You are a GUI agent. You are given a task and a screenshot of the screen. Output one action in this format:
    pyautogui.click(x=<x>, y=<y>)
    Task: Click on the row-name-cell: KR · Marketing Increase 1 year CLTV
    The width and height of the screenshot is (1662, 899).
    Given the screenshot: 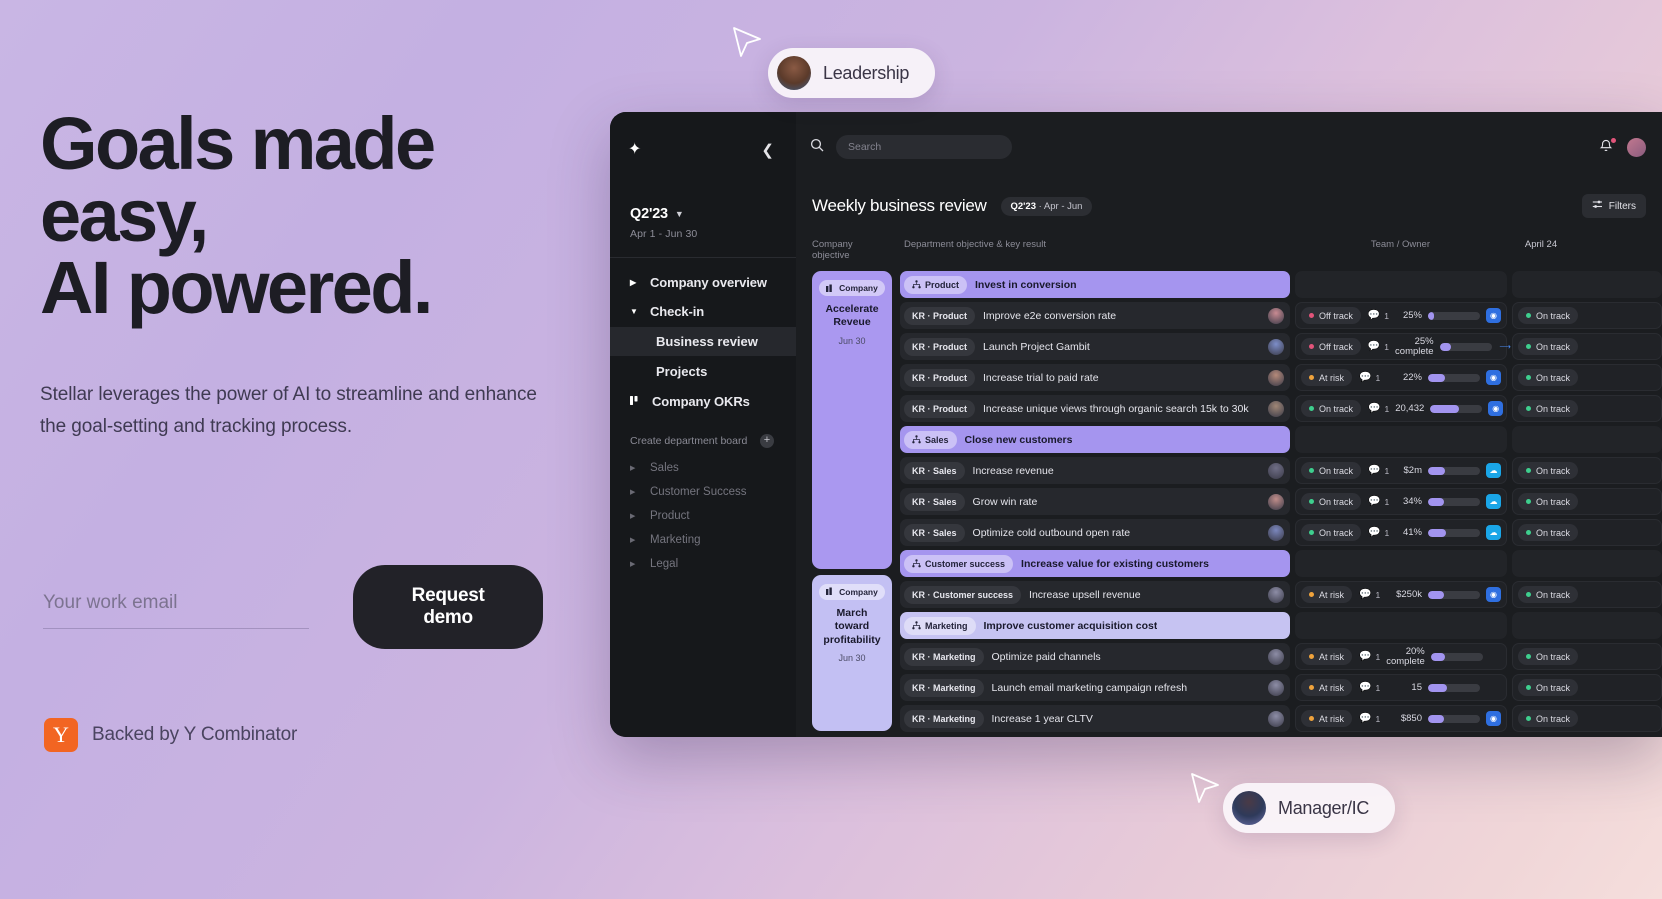 What is the action you would take?
    pyautogui.click(x=1095, y=718)
    